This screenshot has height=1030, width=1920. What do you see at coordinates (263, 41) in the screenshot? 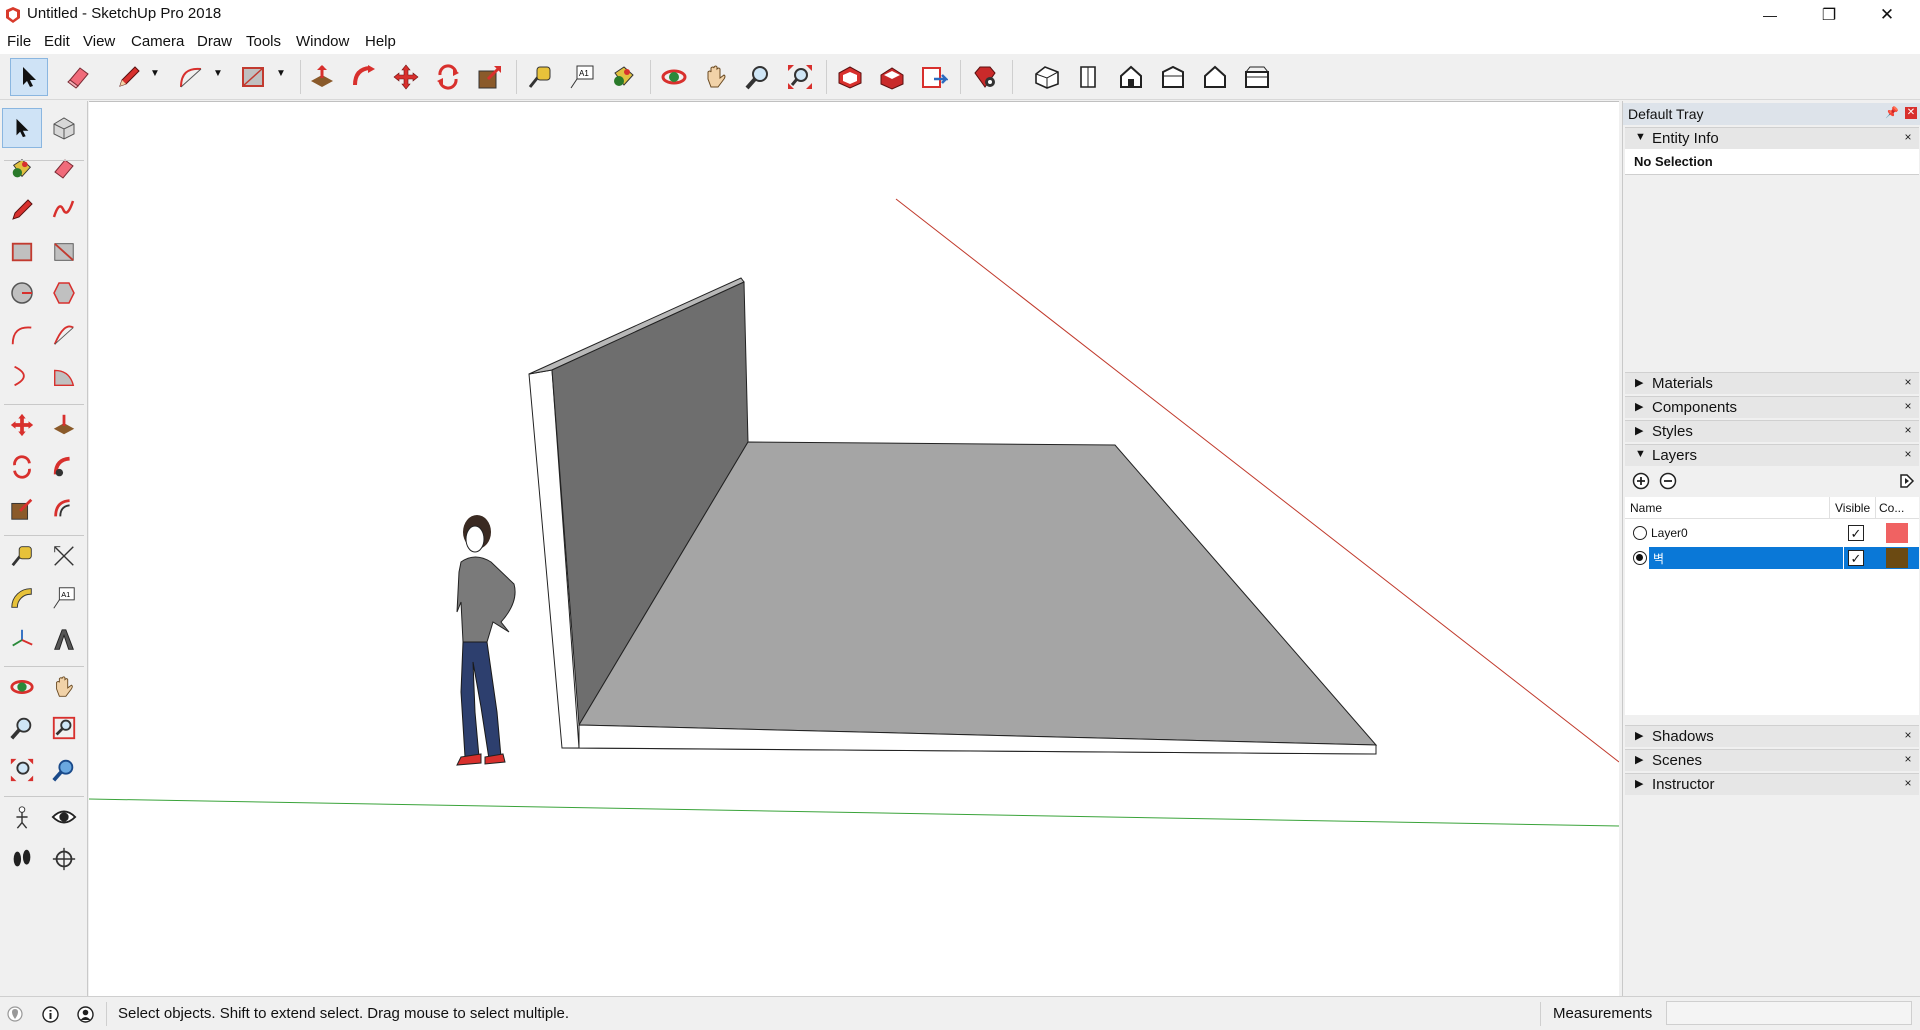
I see `menu-tools: Tools` at bounding box center [263, 41].